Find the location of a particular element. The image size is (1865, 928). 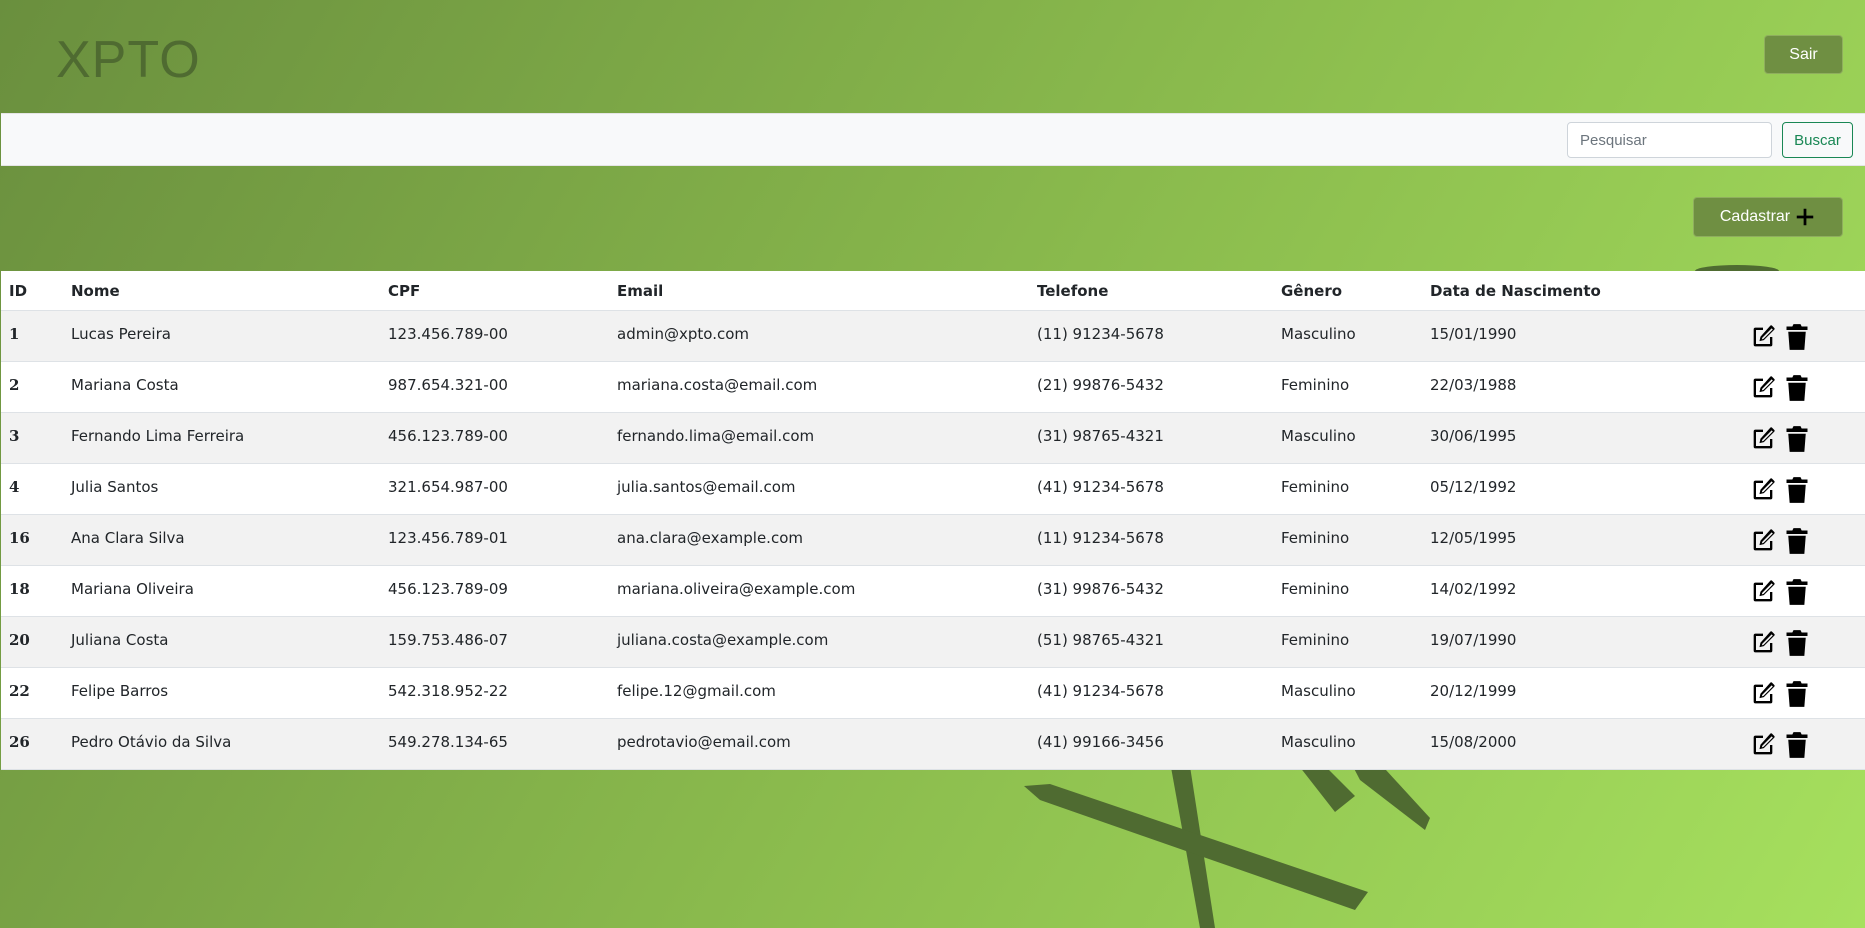

cell-email: julia.santos@email.com is located at coordinates (819, 489).